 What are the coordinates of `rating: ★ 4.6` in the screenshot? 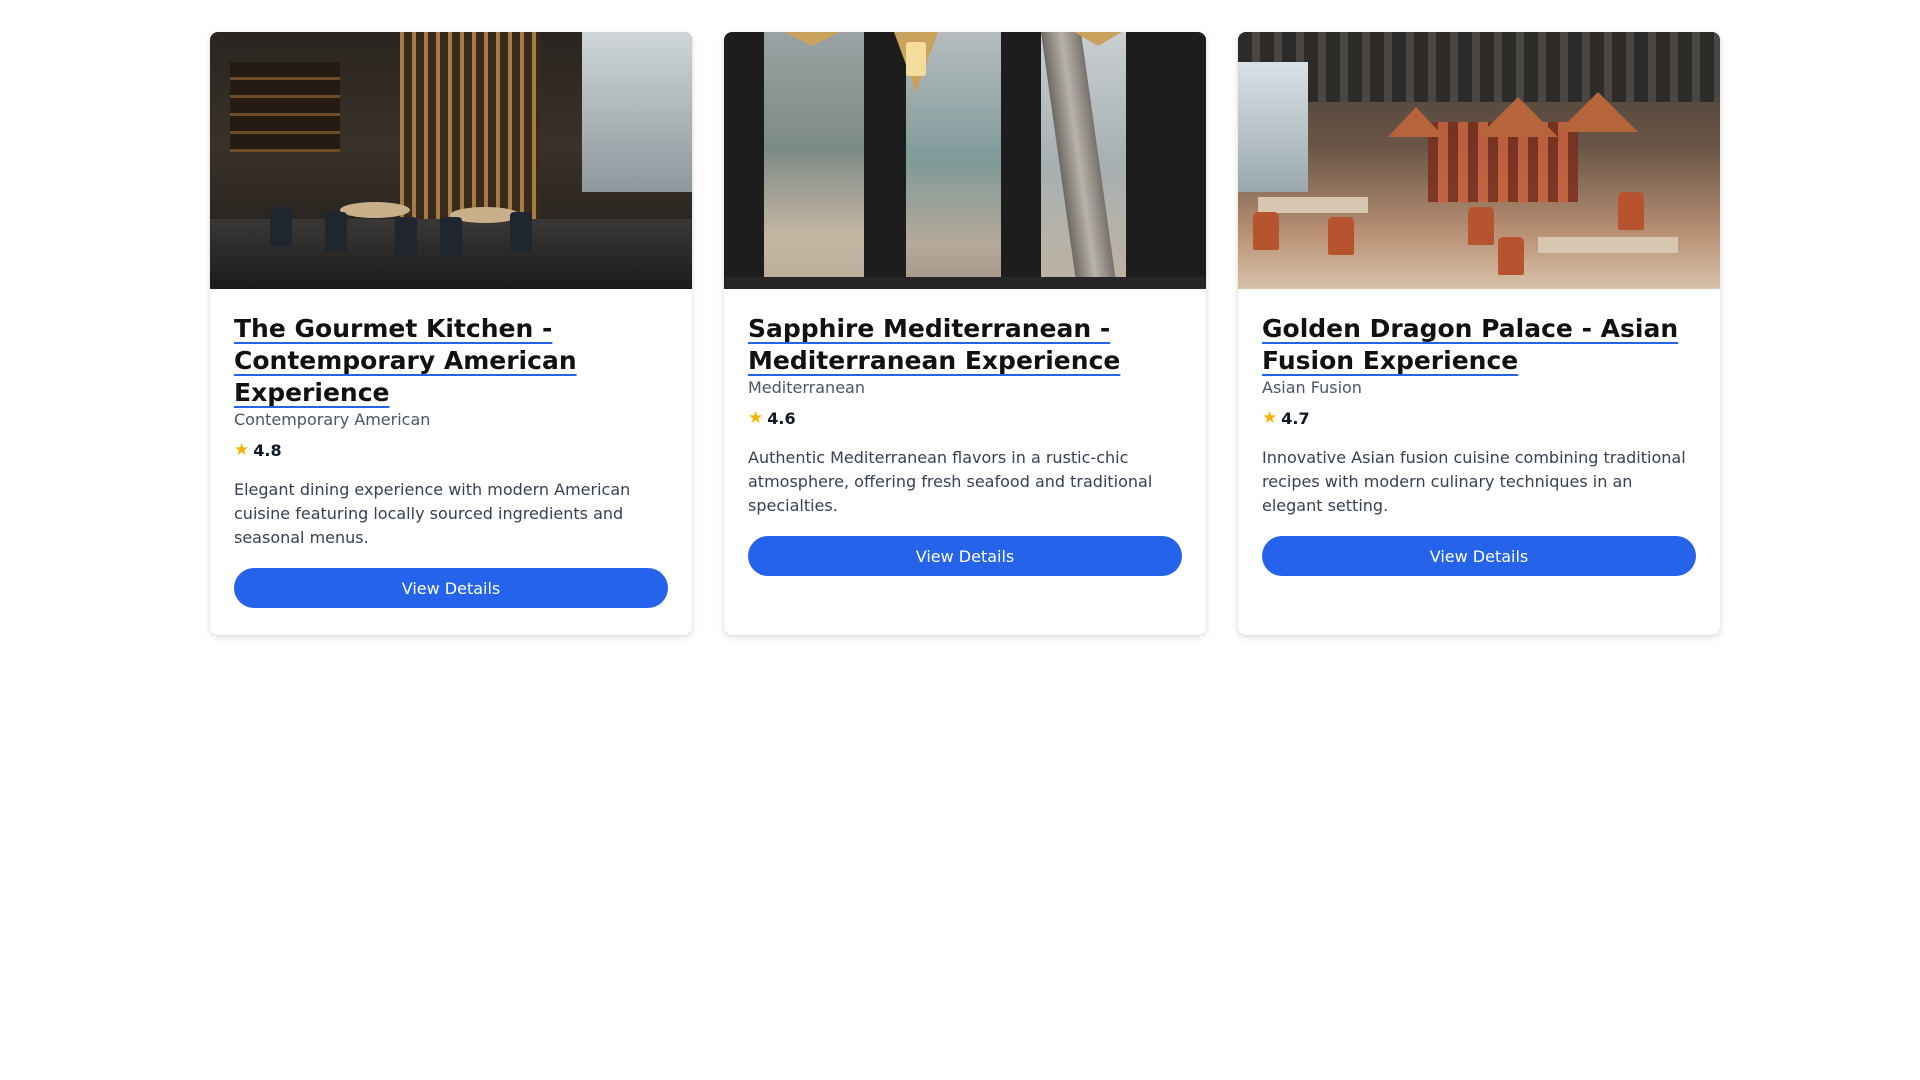 It's located at (965, 418).